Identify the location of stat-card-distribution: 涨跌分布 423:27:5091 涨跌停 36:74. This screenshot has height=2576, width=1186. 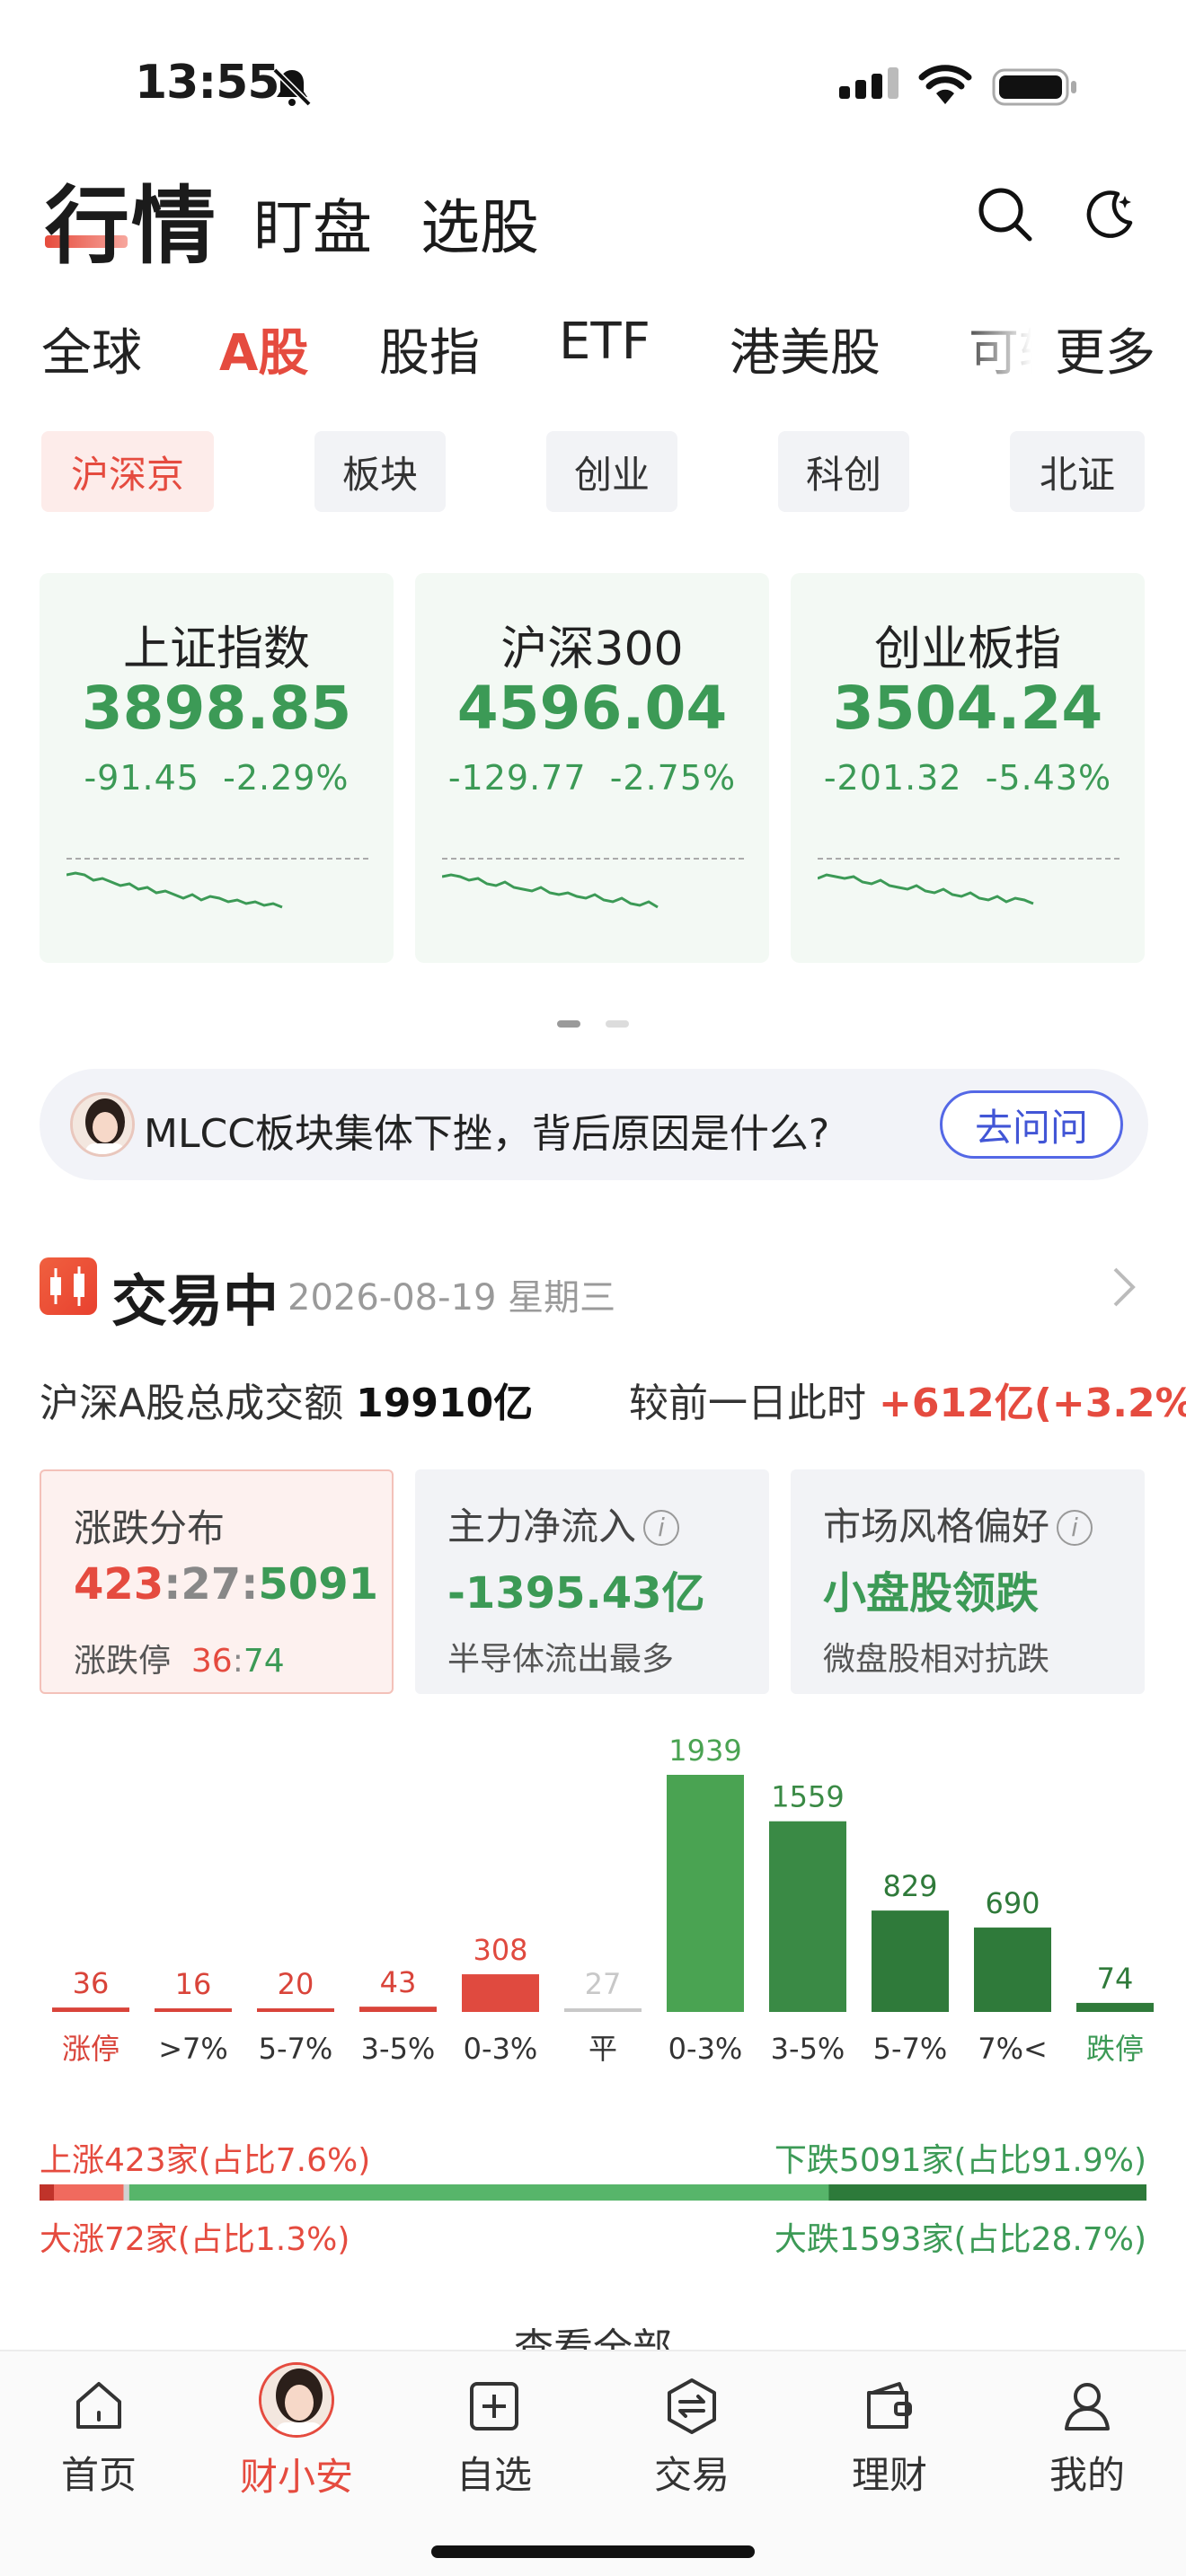
(217, 1581).